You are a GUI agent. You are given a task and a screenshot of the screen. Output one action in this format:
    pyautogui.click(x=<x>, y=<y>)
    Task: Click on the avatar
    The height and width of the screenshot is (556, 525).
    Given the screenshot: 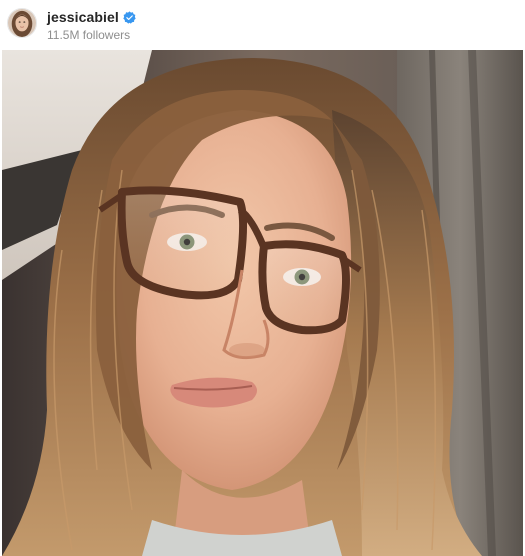 What is the action you would take?
    pyautogui.click(x=22, y=23)
    